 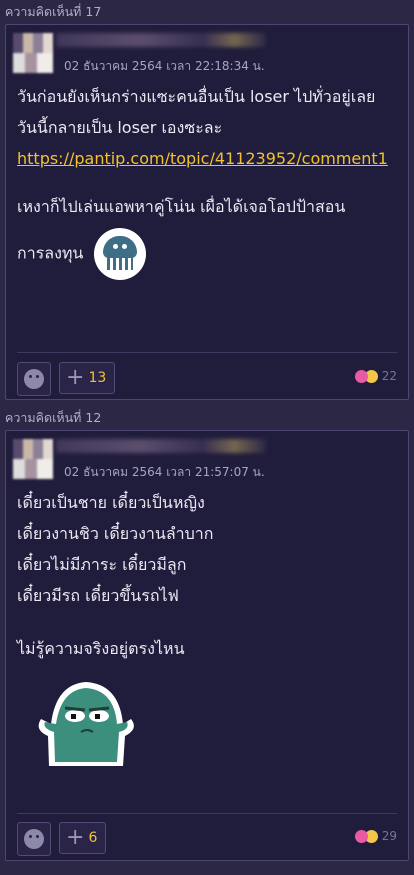 What do you see at coordinates (207, 839) in the screenshot?
I see `comment-actions: + 6 29` at bounding box center [207, 839].